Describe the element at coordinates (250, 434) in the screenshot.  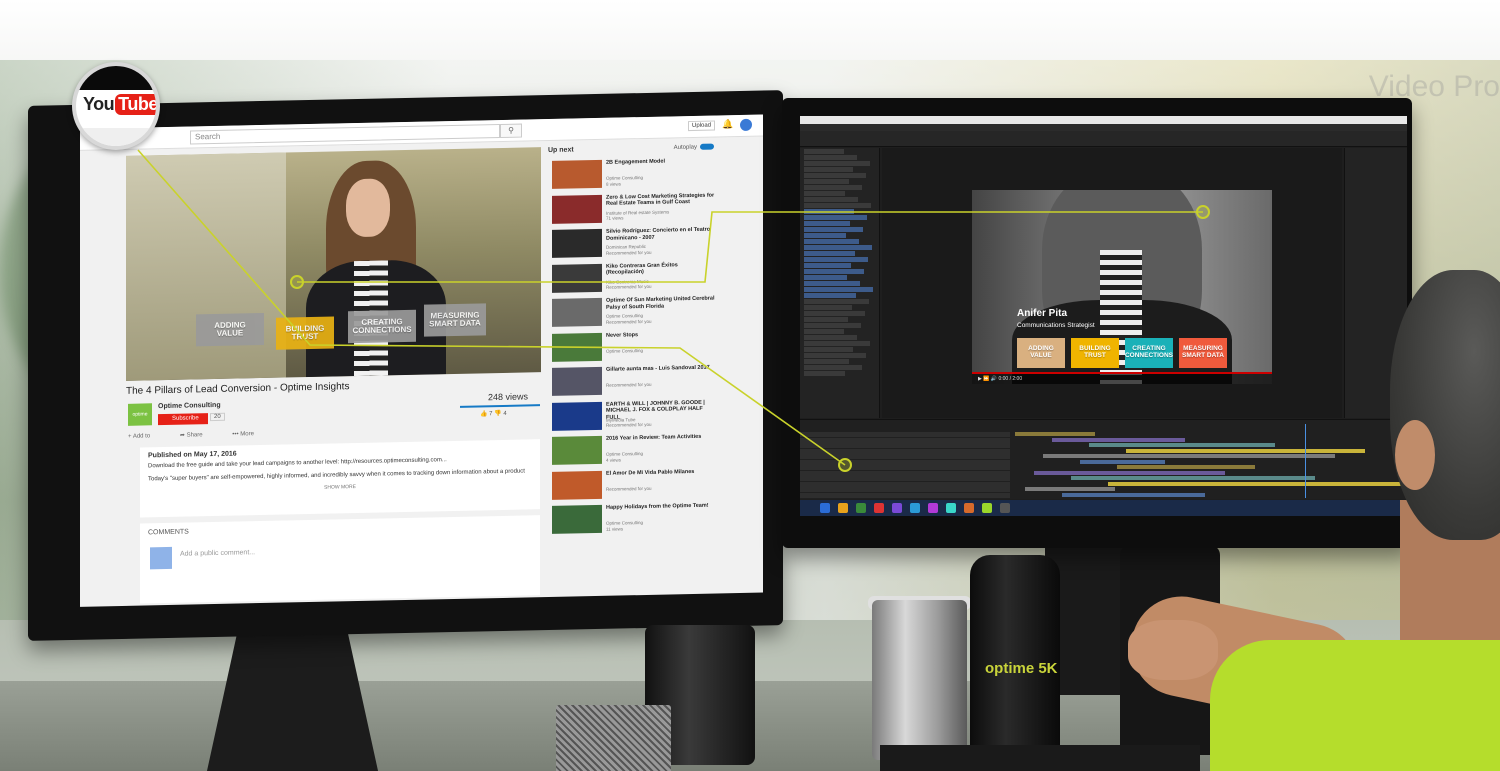
I see `more-button: ••• More` at that location.